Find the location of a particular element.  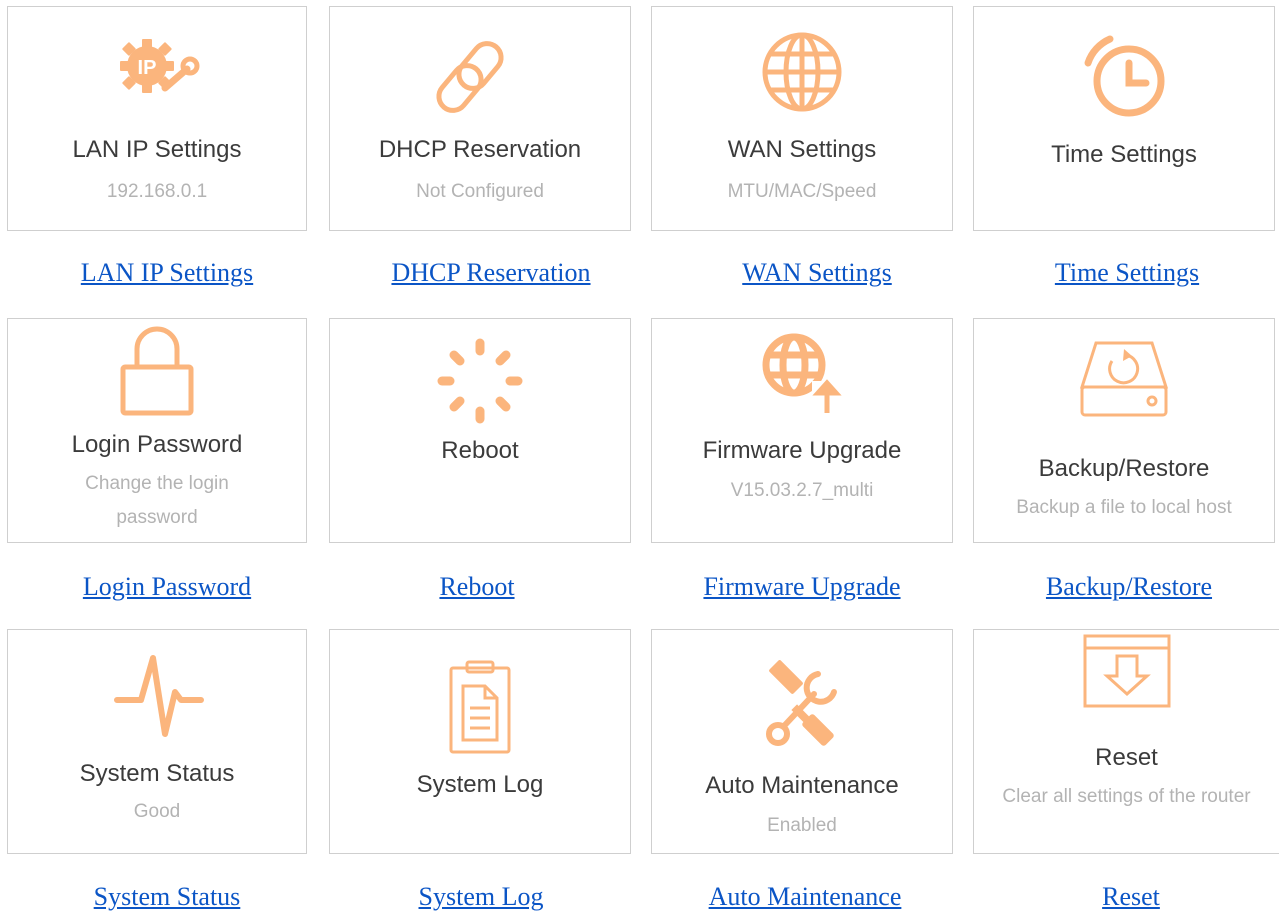

tile-firmware-upgrade: Firmware Upgrade V15.03.2.7_multi is located at coordinates (802, 430).